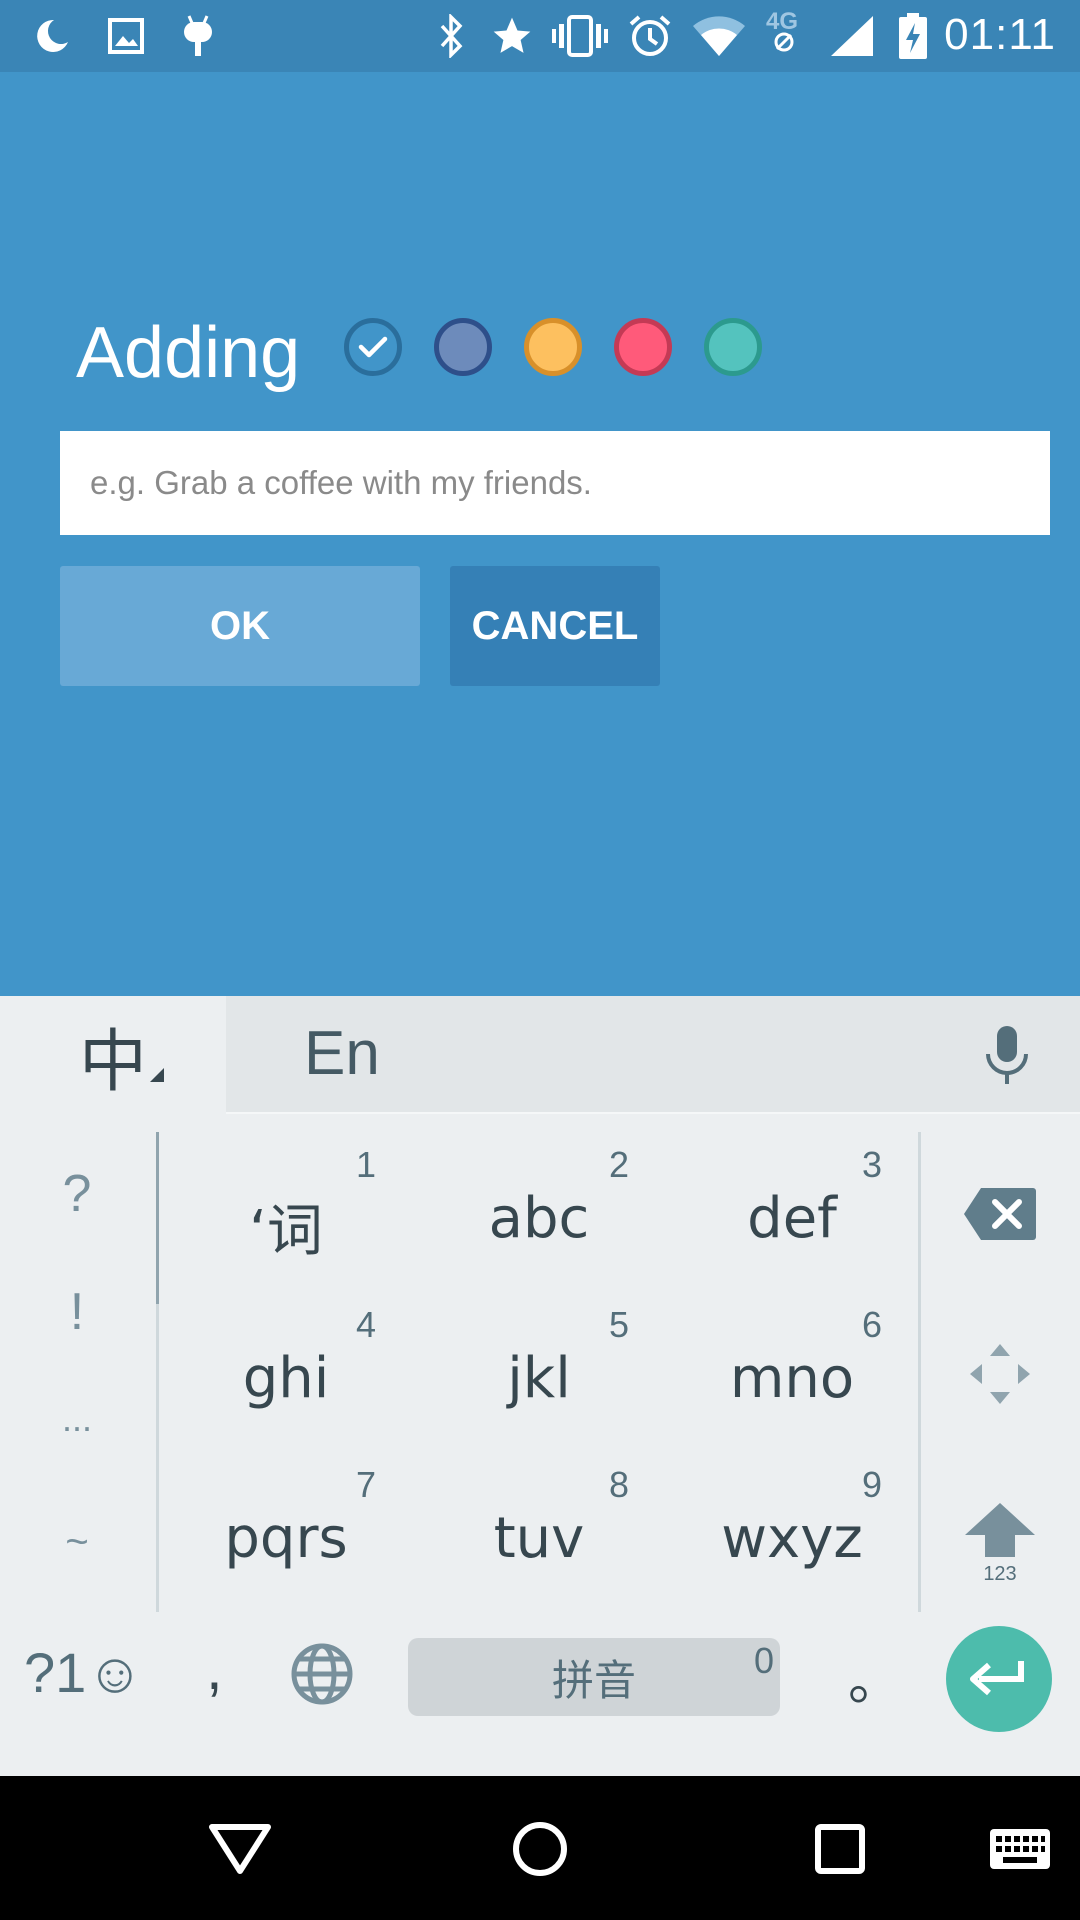  I want to click on key-label: jkl, so click(539, 1378).